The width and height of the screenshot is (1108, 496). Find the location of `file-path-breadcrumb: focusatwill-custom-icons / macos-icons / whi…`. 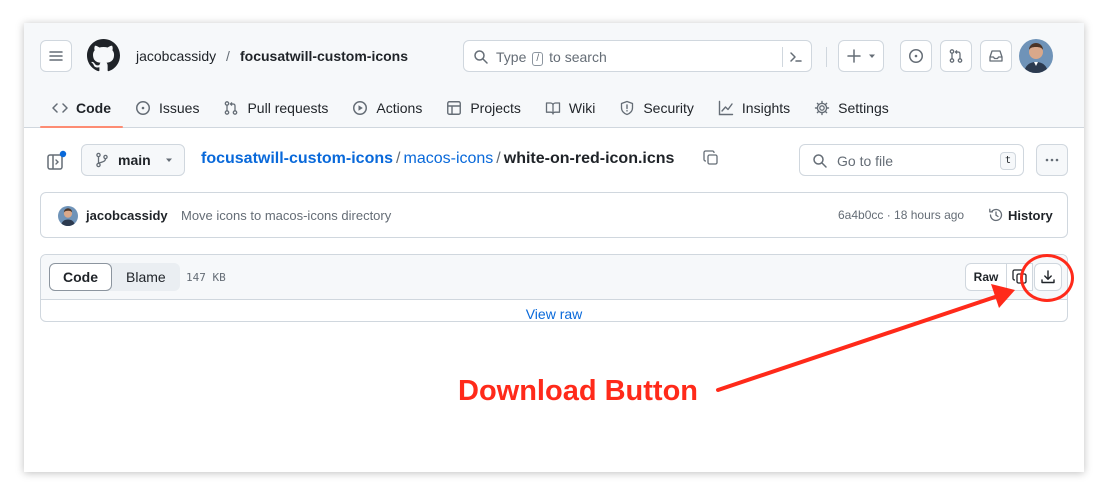

file-path-breadcrumb: focusatwill-custom-icons / macos-icons / whi… is located at coordinates (437, 159).